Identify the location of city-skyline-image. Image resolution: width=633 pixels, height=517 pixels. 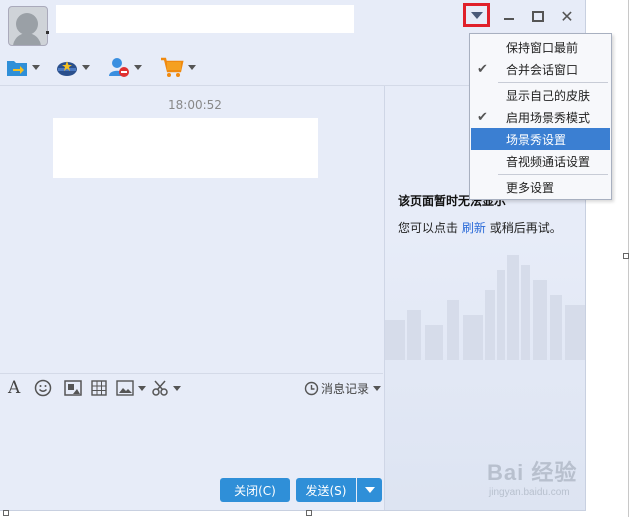
(485, 307).